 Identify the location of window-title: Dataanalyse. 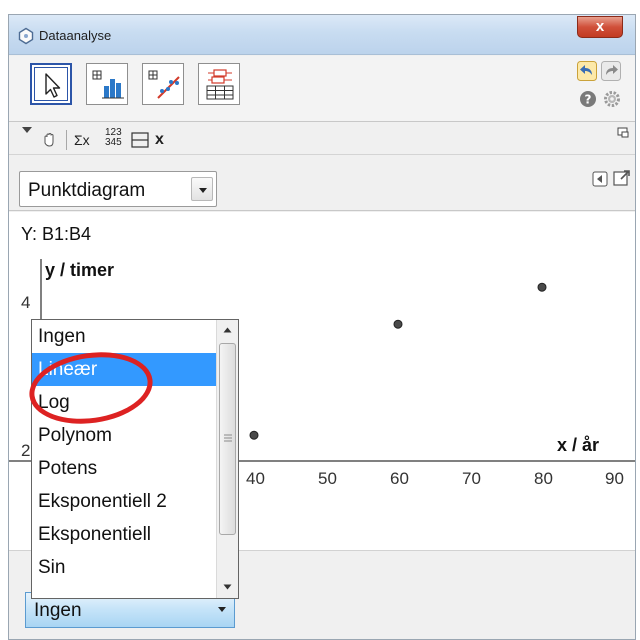
(75, 35).